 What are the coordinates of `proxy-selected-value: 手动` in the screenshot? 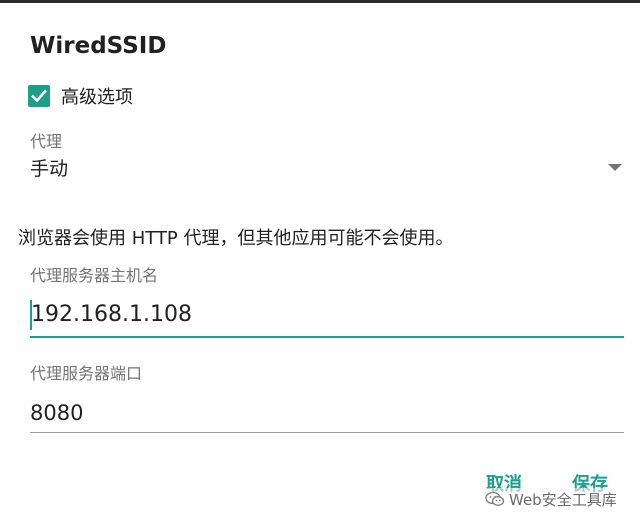 It's located at (49, 169).